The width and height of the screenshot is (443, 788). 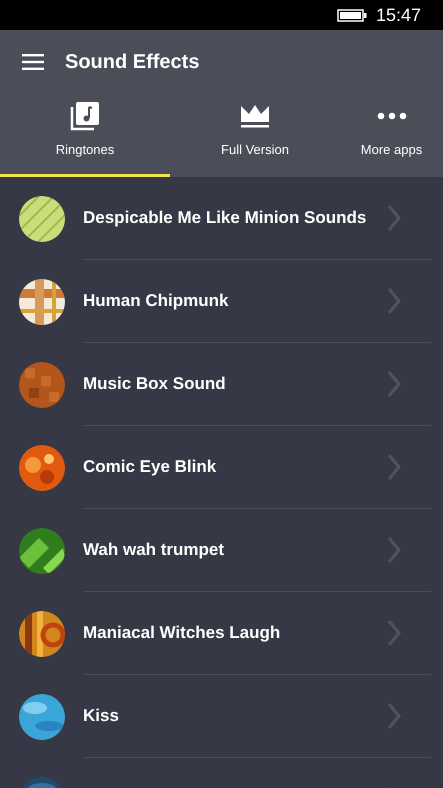 I want to click on crown-icon, so click(x=255, y=115).